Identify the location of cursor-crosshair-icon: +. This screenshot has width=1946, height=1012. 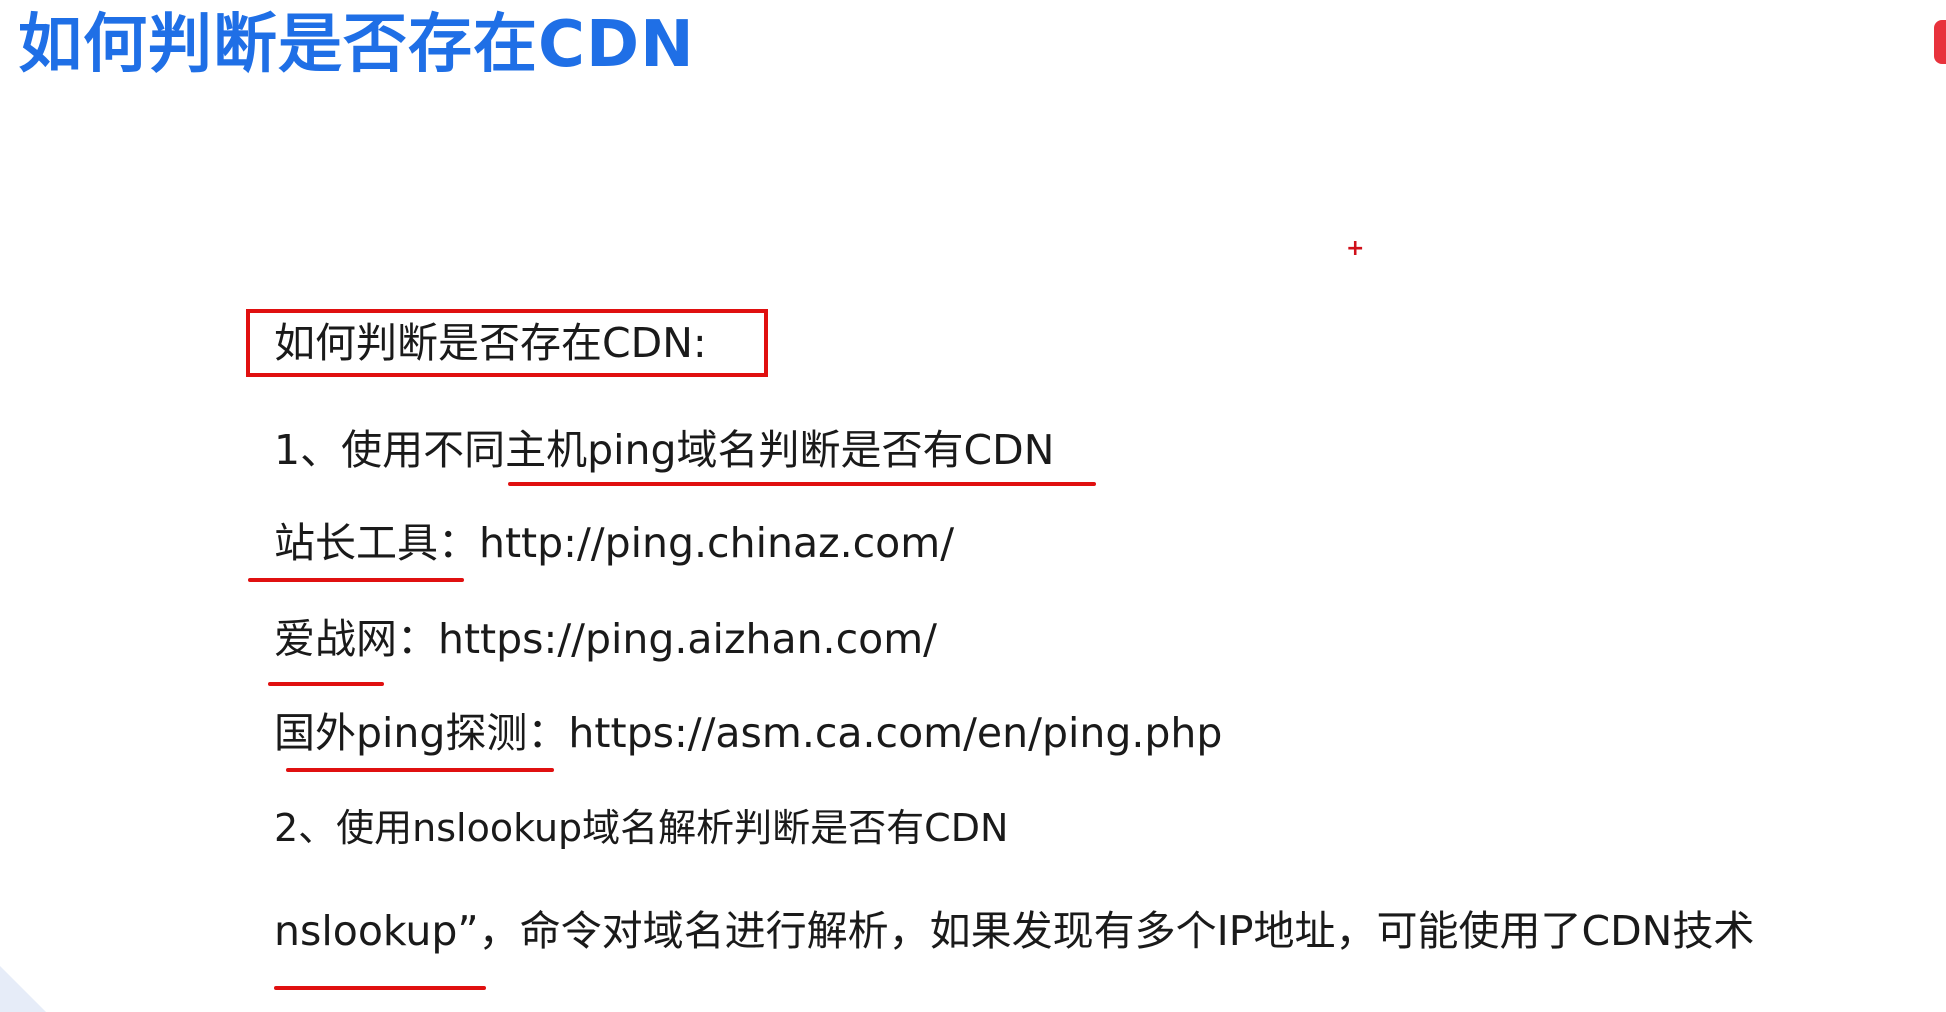
(1355, 248).